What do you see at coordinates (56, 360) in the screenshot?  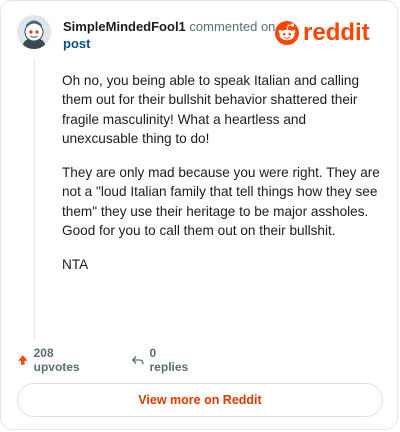 I see `upvote-count: 208 upvotes` at bounding box center [56, 360].